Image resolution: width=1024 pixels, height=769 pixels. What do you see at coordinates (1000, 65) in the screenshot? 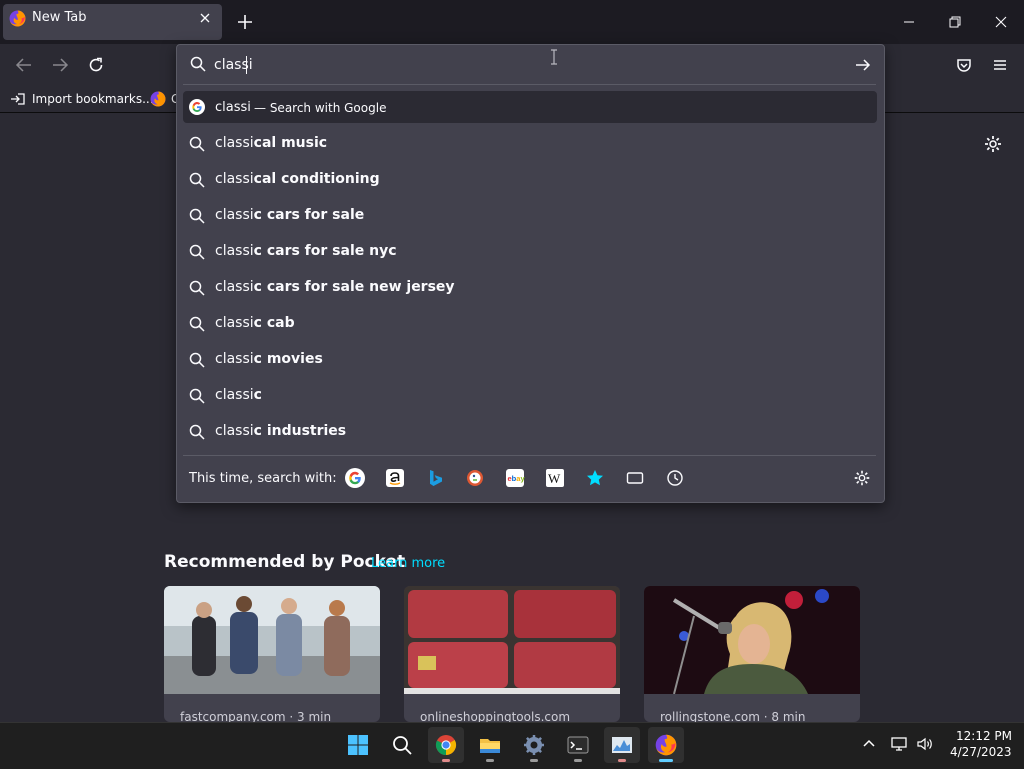
I see `hamburger-menu-icon` at bounding box center [1000, 65].